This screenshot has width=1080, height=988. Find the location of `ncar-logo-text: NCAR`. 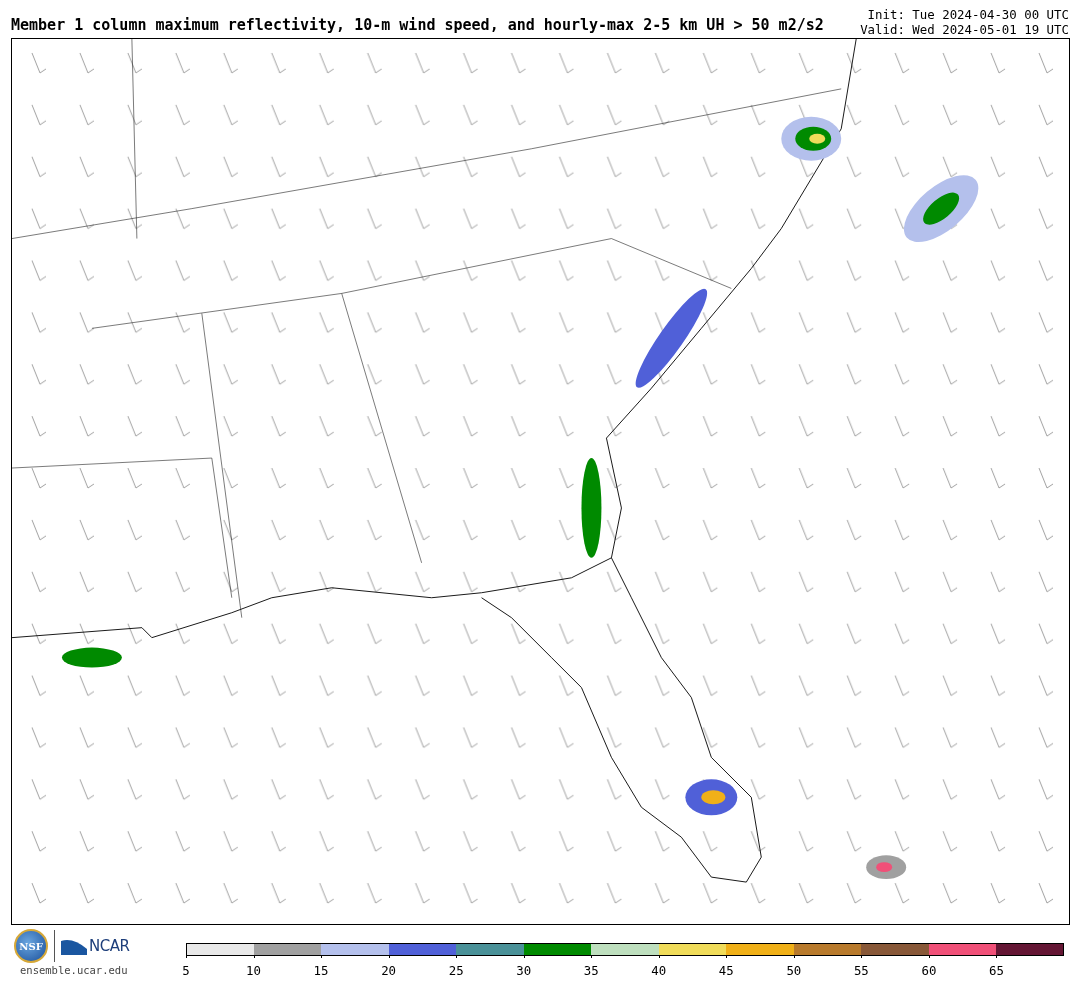

ncar-logo-text: NCAR is located at coordinates (109, 946).